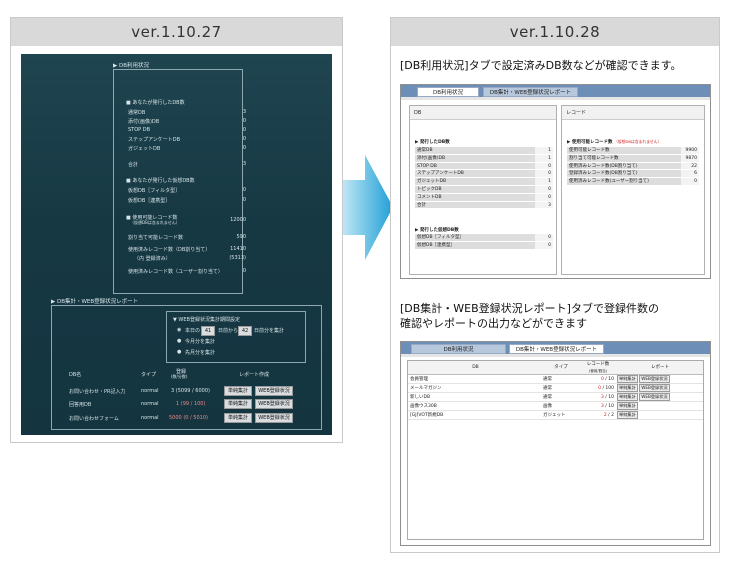  I want to click on report-title: ▶ DB集計・WEB登録状況レポート, so click(95, 302).